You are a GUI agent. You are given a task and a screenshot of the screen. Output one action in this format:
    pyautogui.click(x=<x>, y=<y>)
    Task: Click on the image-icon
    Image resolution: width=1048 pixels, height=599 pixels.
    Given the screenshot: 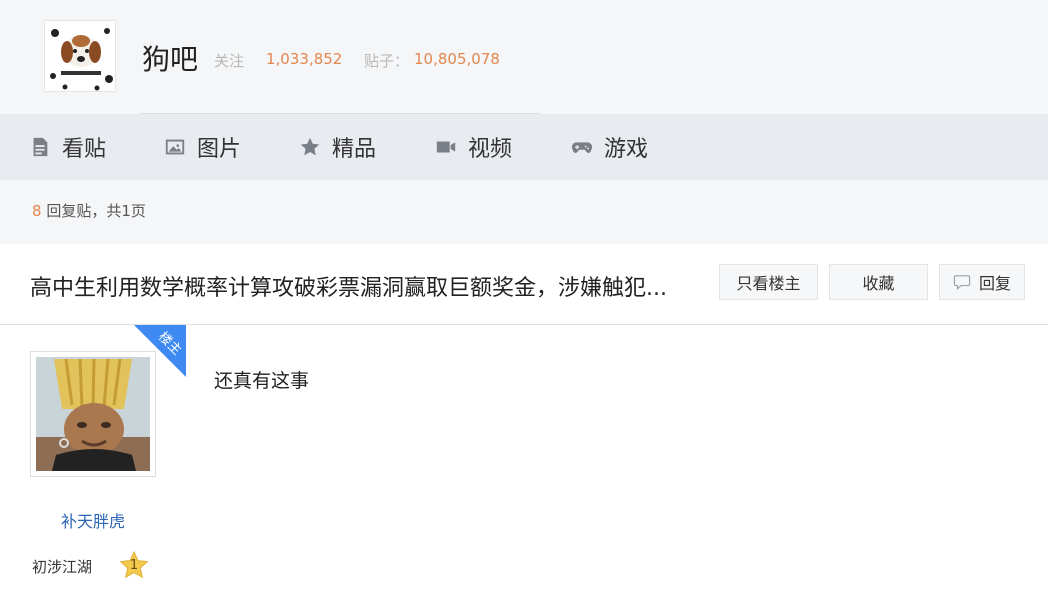 What is the action you would take?
    pyautogui.click(x=175, y=147)
    